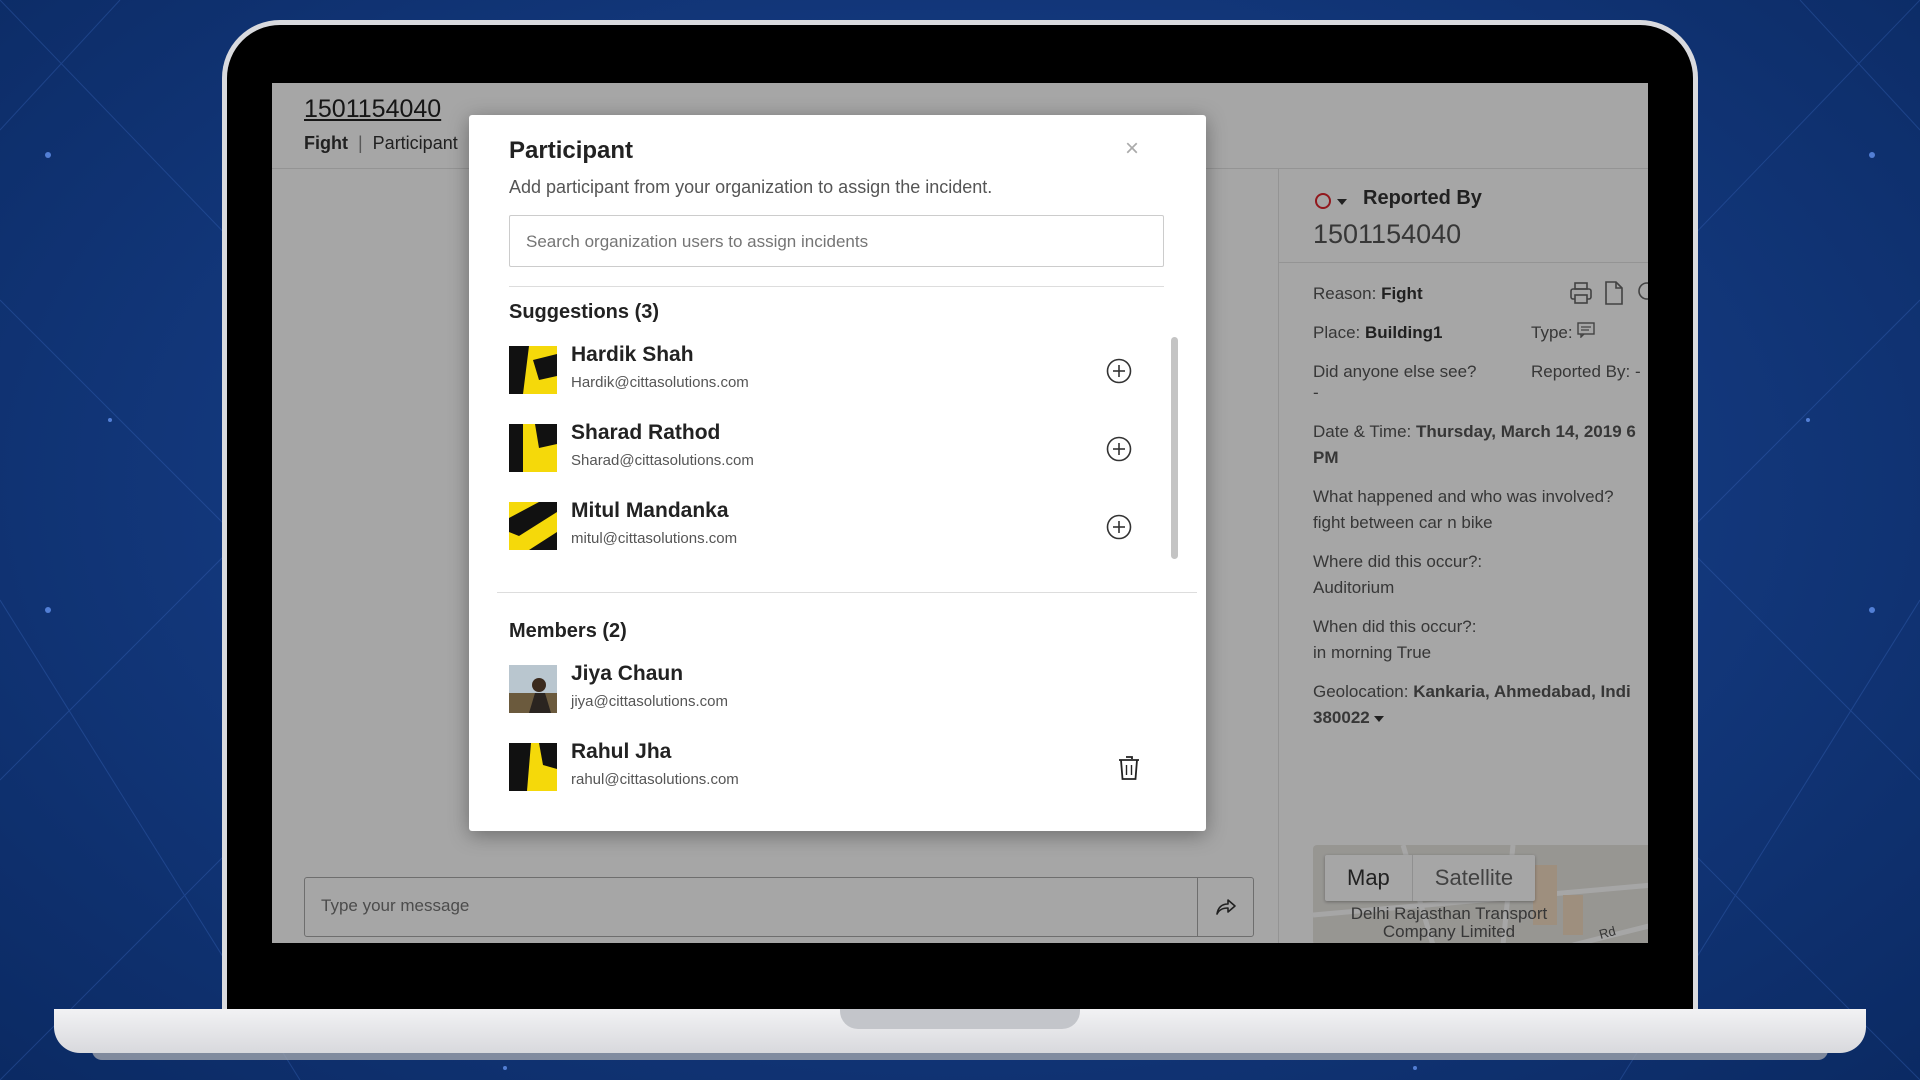 This screenshot has height=1080, width=1920. I want to click on user-name: Rahul Jha, so click(621, 751).